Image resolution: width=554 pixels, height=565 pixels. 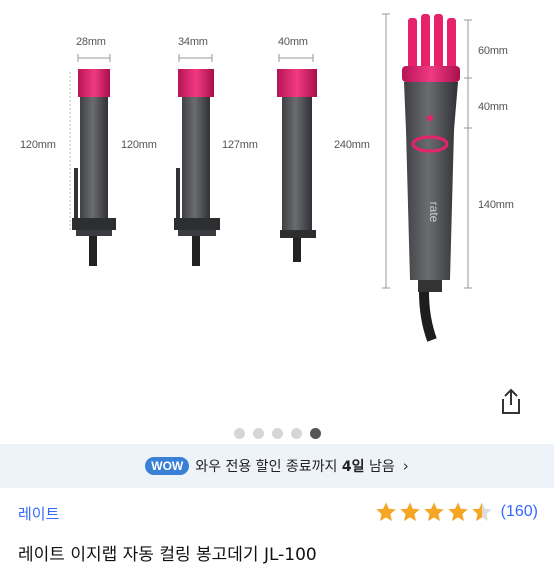 What do you see at coordinates (315, 433) in the screenshot?
I see `carousel-dot-active` at bounding box center [315, 433].